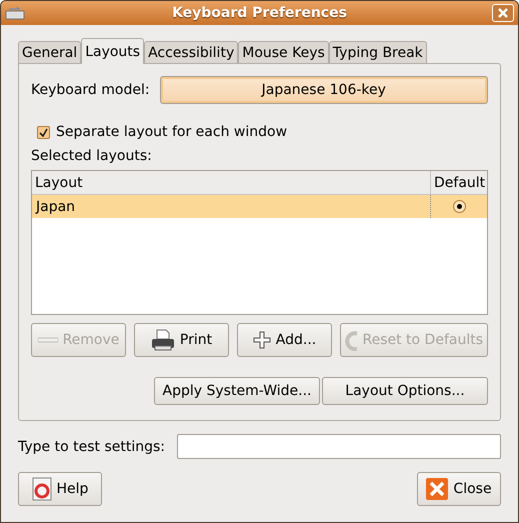  I want to click on minus-icon, so click(48, 340).